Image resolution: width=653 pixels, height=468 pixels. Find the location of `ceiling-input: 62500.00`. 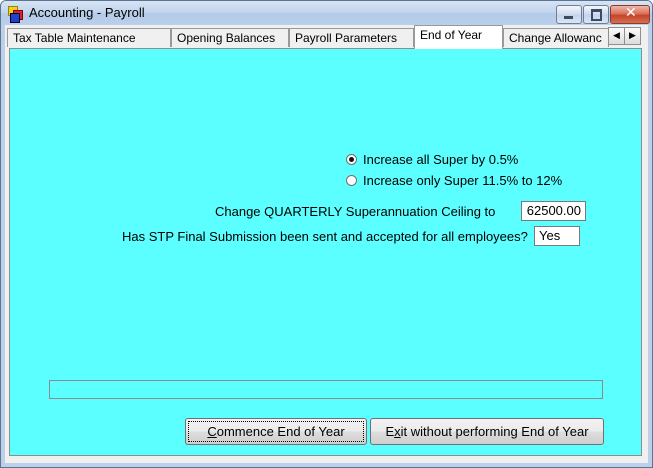

ceiling-input: 62500.00 is located at coordinates (553, 211).